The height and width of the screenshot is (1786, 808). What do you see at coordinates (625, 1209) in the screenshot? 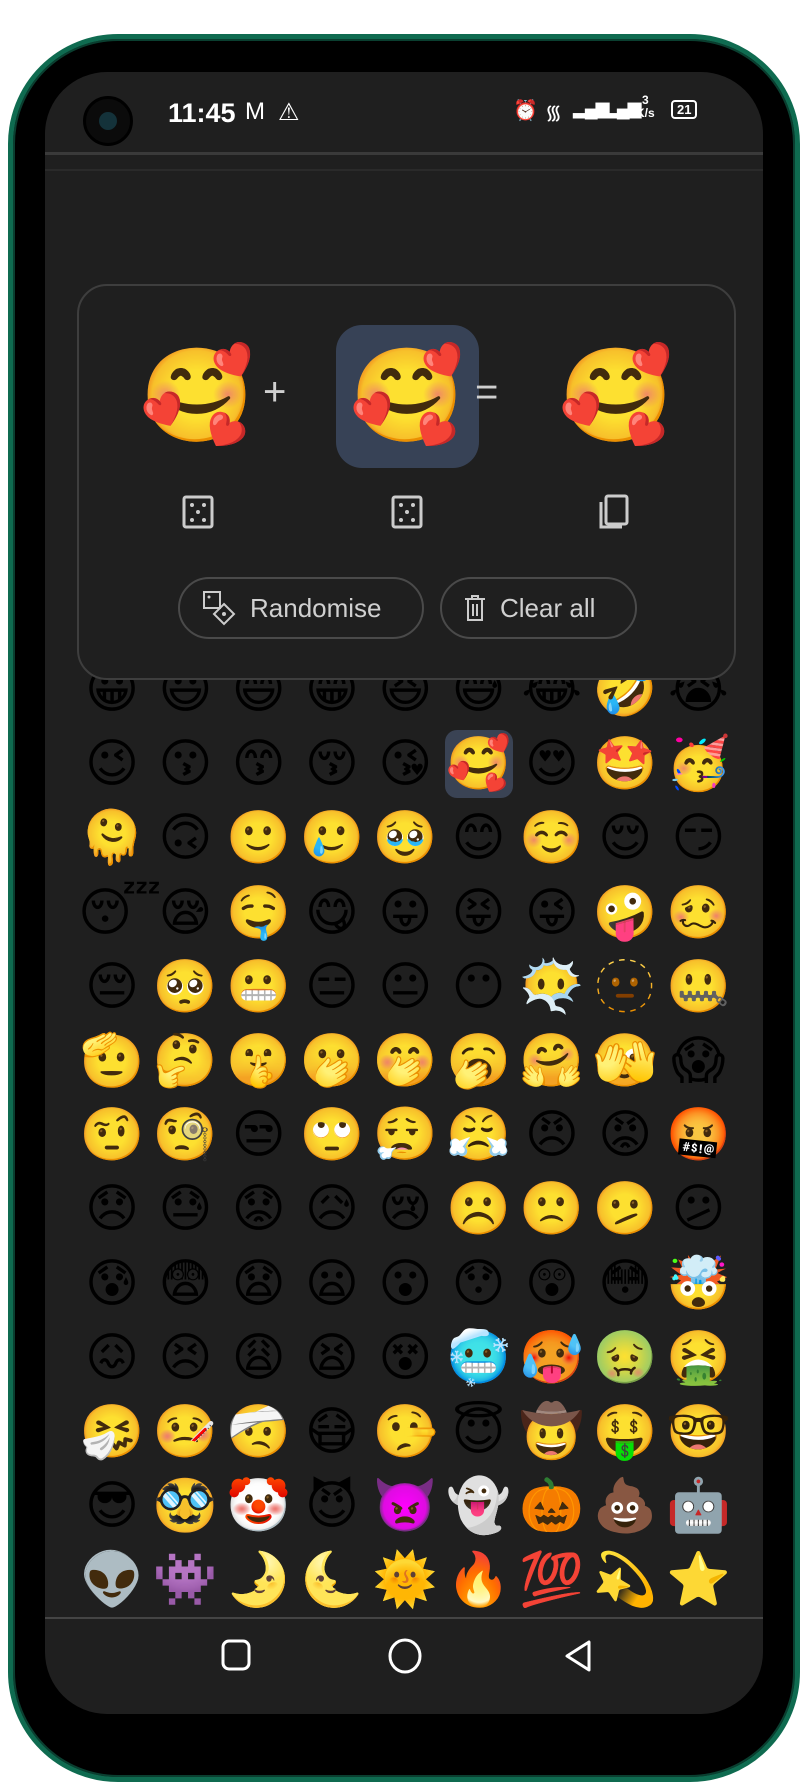
I see `emoji-cell: 🫤` at bounding box center [625, 1209].